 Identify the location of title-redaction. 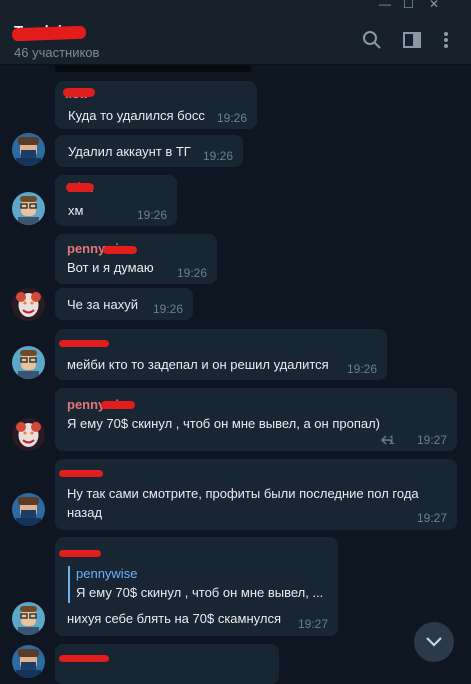
(49, 33).